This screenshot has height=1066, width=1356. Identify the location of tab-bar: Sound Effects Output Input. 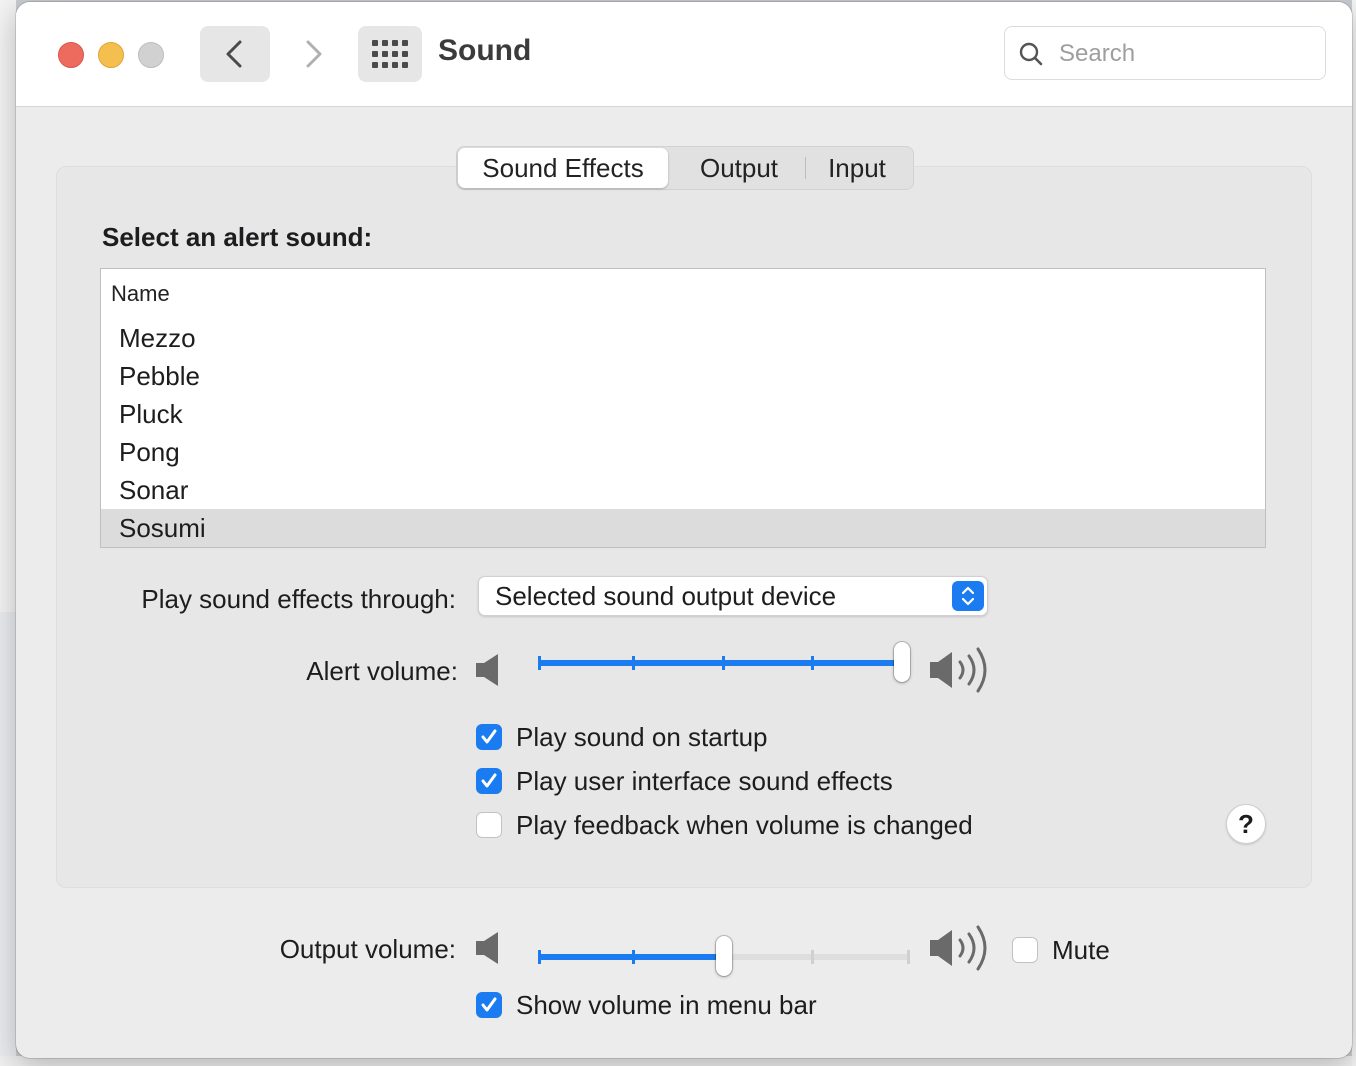
(685, 168).